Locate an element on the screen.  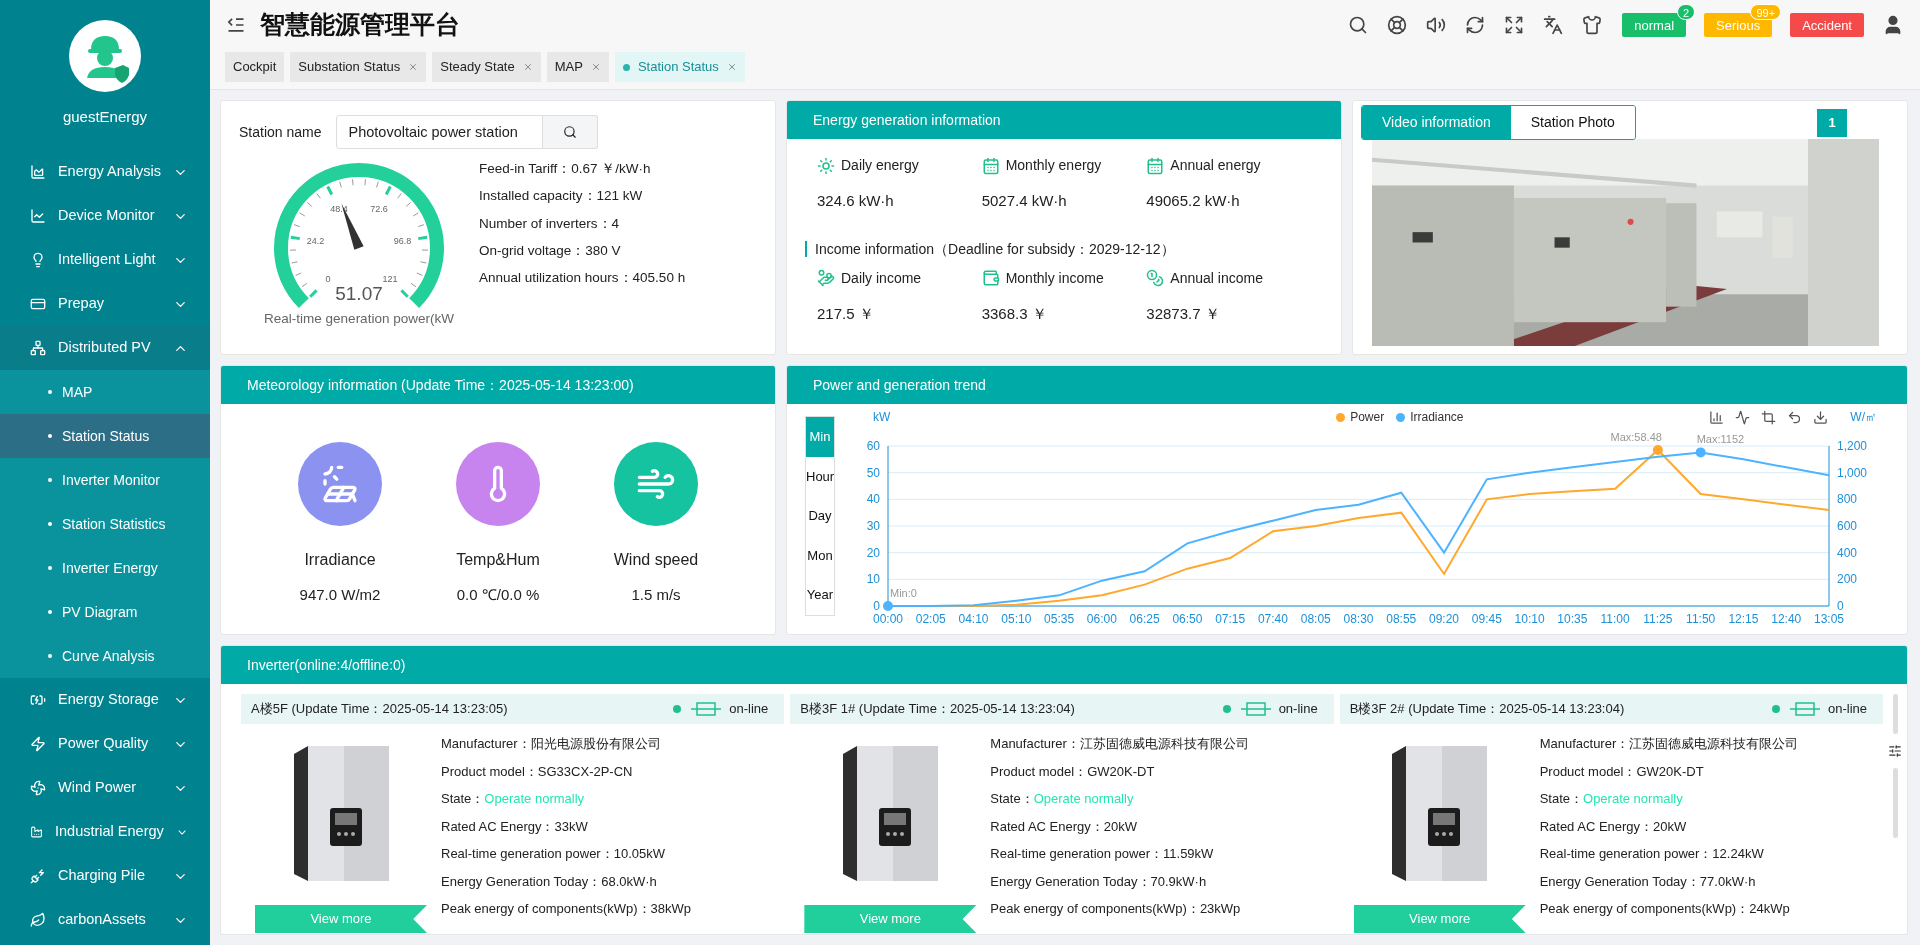
search-button is located at coordinates (570, 132).